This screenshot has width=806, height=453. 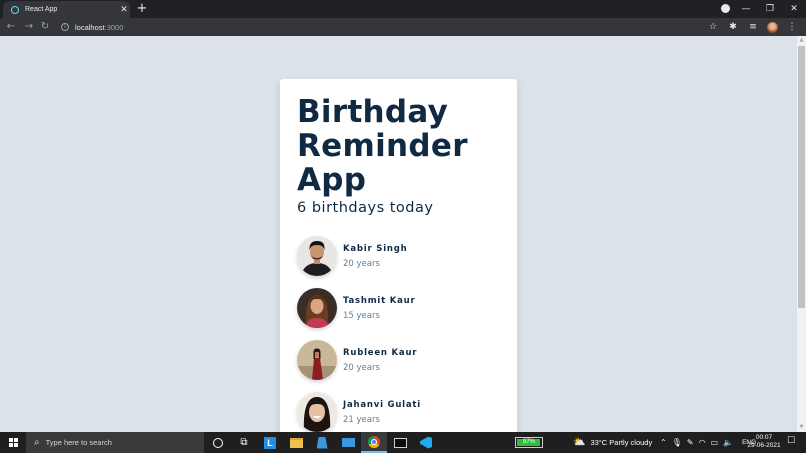 What do you see at coordinates (801, 177) in the screenshot?
I see `scroll-thumb` at bounding box center [801, 177].